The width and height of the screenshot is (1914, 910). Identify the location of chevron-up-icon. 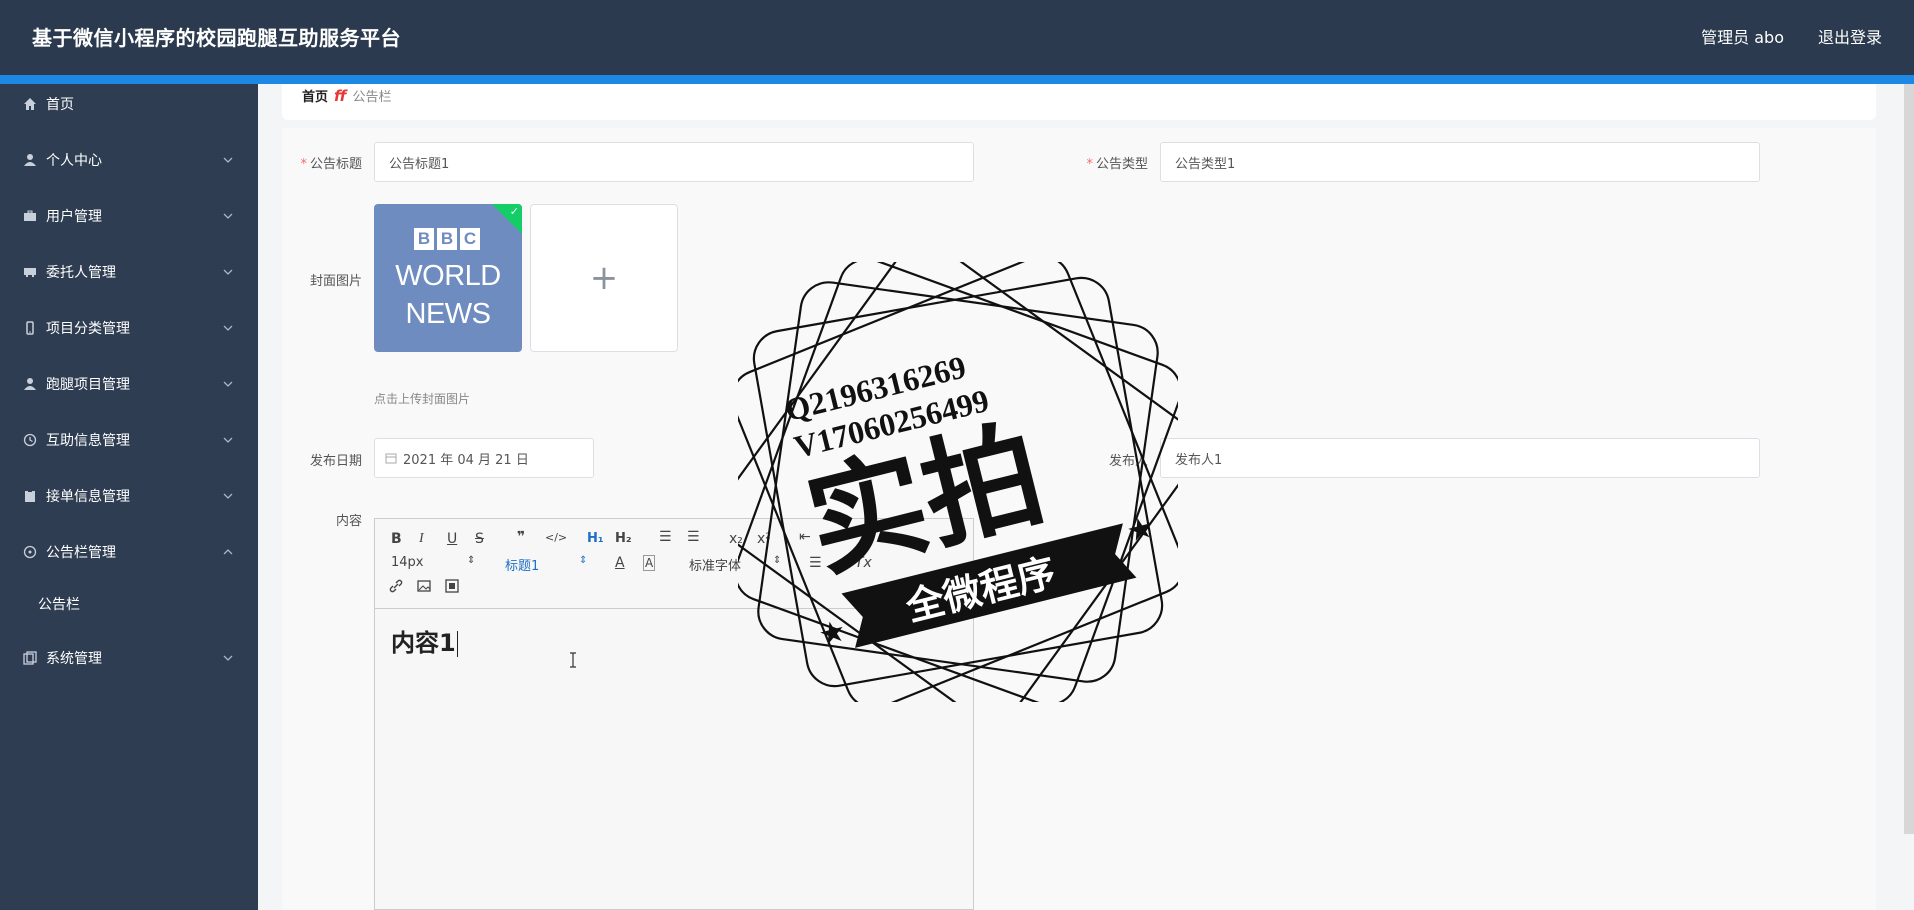
(228, 552).